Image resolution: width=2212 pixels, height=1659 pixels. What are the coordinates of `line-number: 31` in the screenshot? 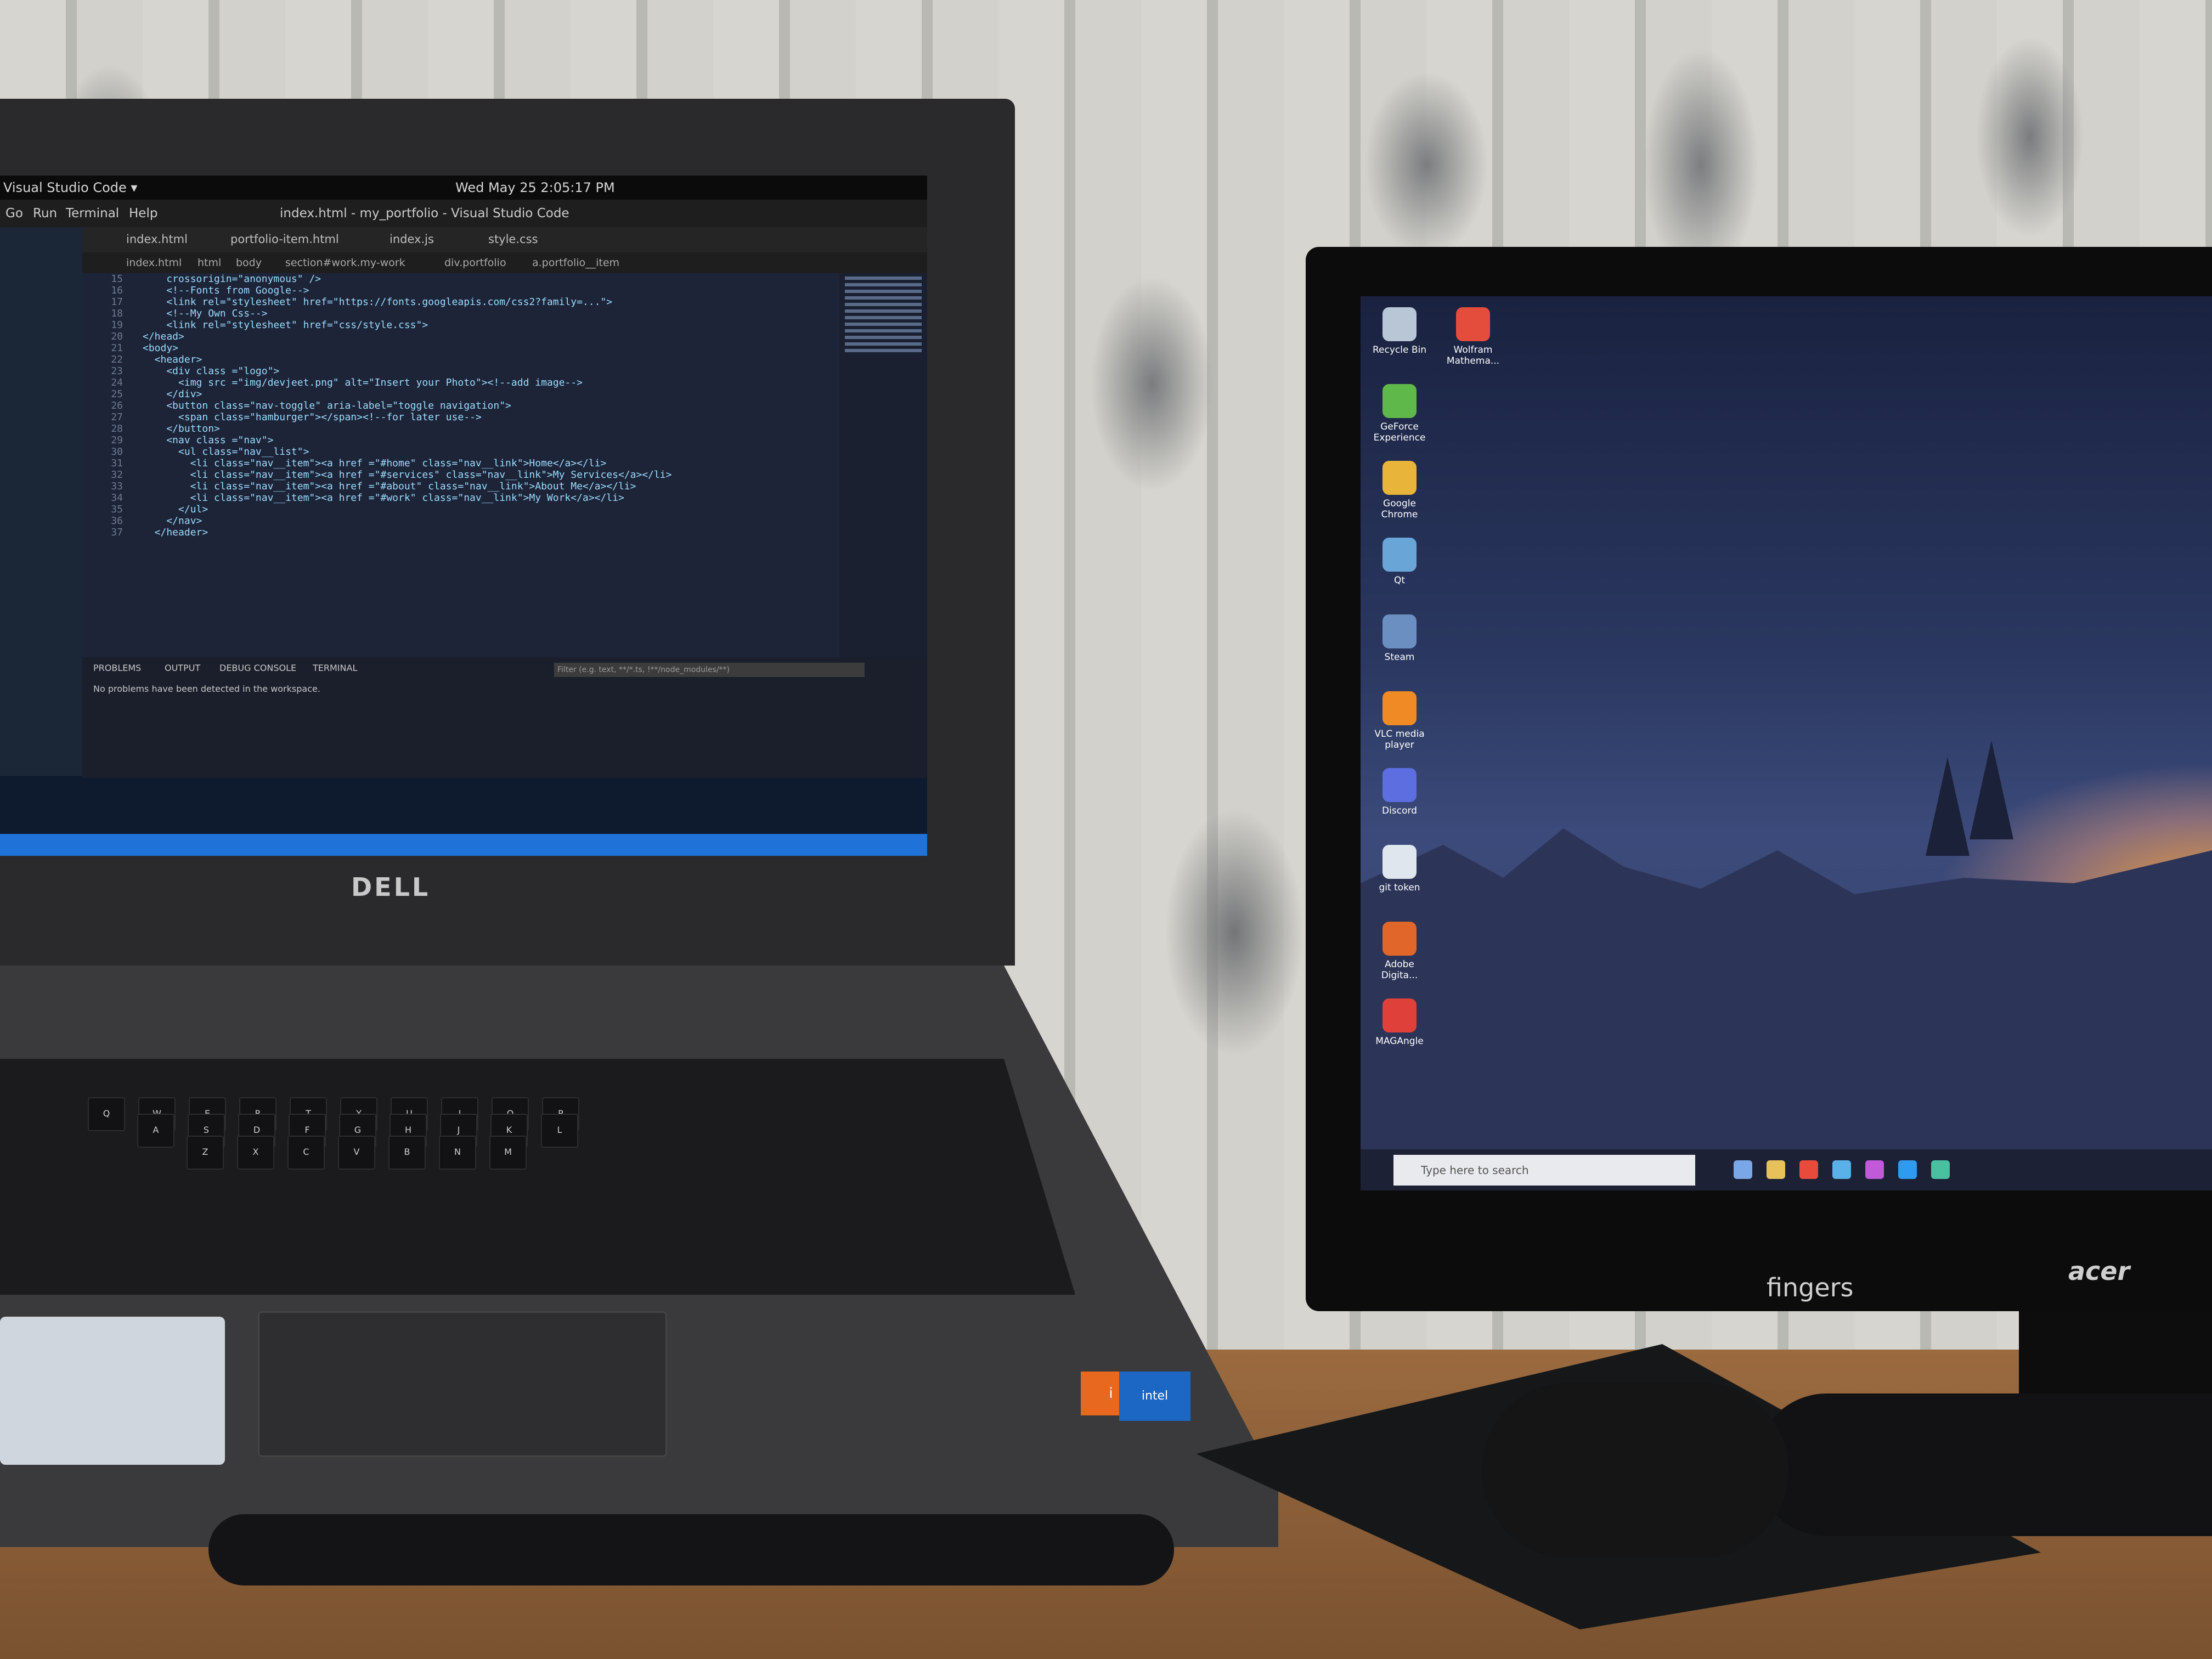 It's located at (117, 464).